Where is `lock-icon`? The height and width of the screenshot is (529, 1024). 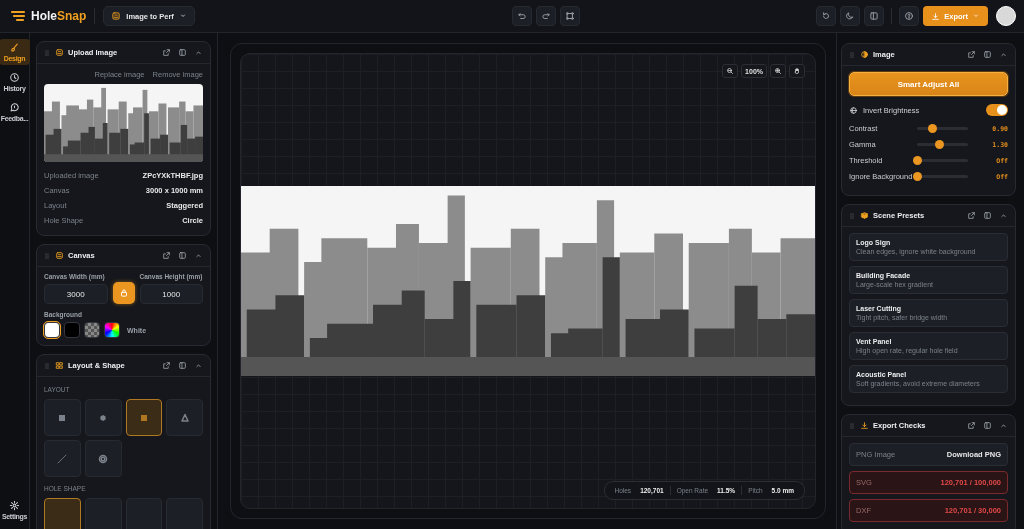
lock-icon is located at coordinates (123, 293).